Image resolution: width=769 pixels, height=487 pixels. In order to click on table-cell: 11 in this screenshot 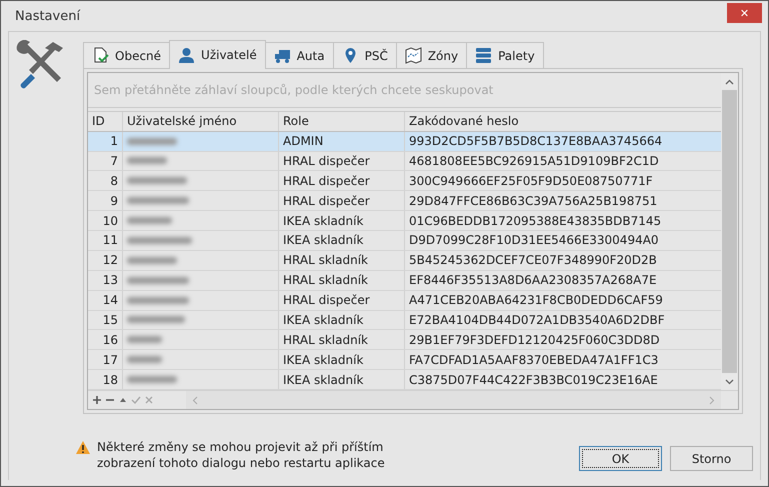, I will do `click(105, 240)`.